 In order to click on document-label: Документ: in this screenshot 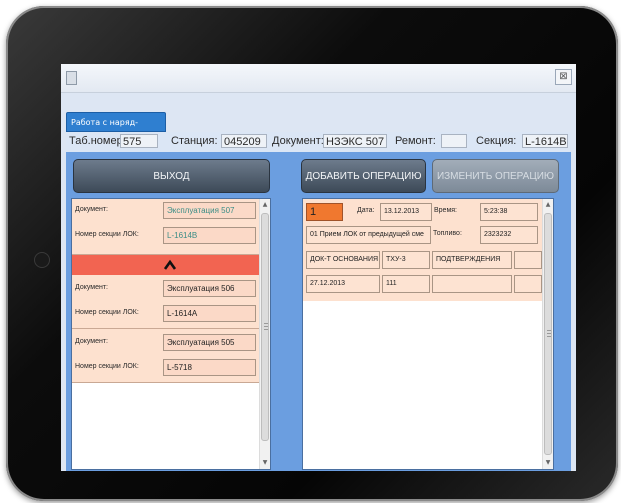, I will do `click(298, 141)`.